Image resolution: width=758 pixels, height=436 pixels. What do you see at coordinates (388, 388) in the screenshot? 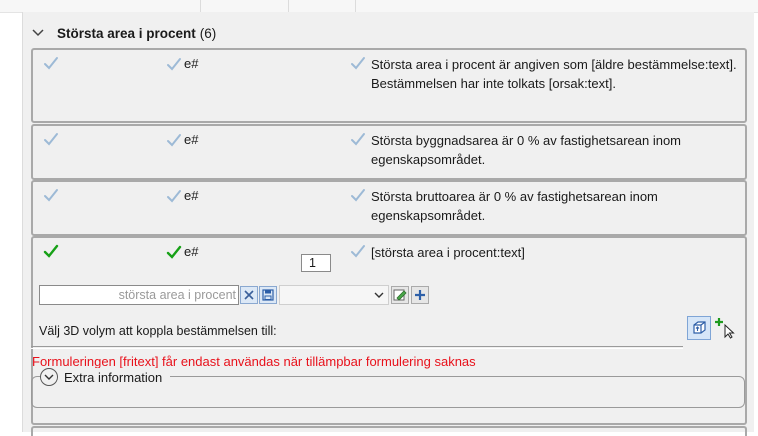
I see `extra-information-group: Extra information` at bounding box center [388, 388].